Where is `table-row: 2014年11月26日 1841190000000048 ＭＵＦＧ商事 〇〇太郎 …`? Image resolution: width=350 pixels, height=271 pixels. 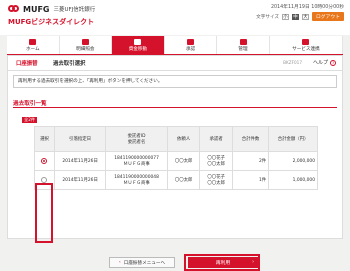
table-row: 2014年11月26日 1841190000000048 ＭＵＦＧ商事 〇〇太郎 … is located at coordinates (176, 180).